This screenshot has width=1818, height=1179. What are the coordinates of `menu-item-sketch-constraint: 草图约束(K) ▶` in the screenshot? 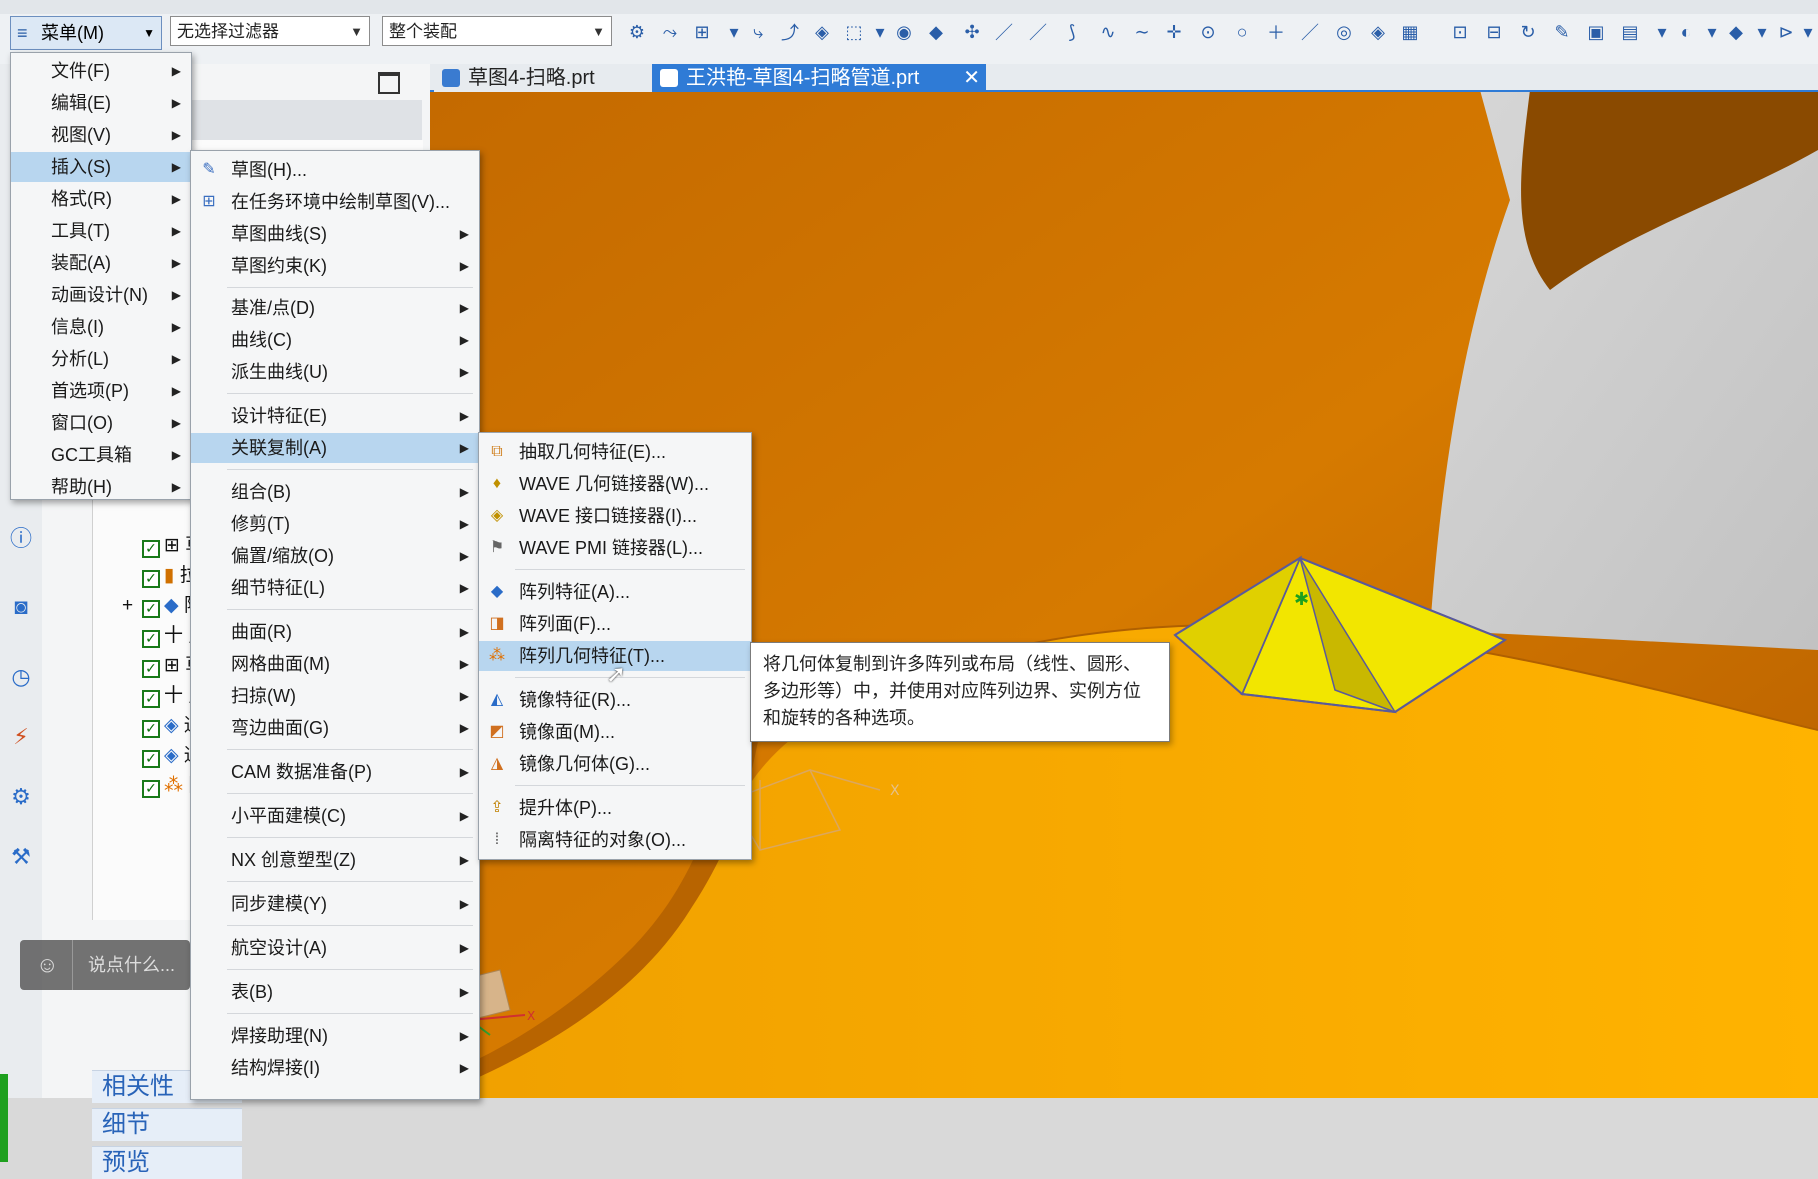 It's located at (335, 266).